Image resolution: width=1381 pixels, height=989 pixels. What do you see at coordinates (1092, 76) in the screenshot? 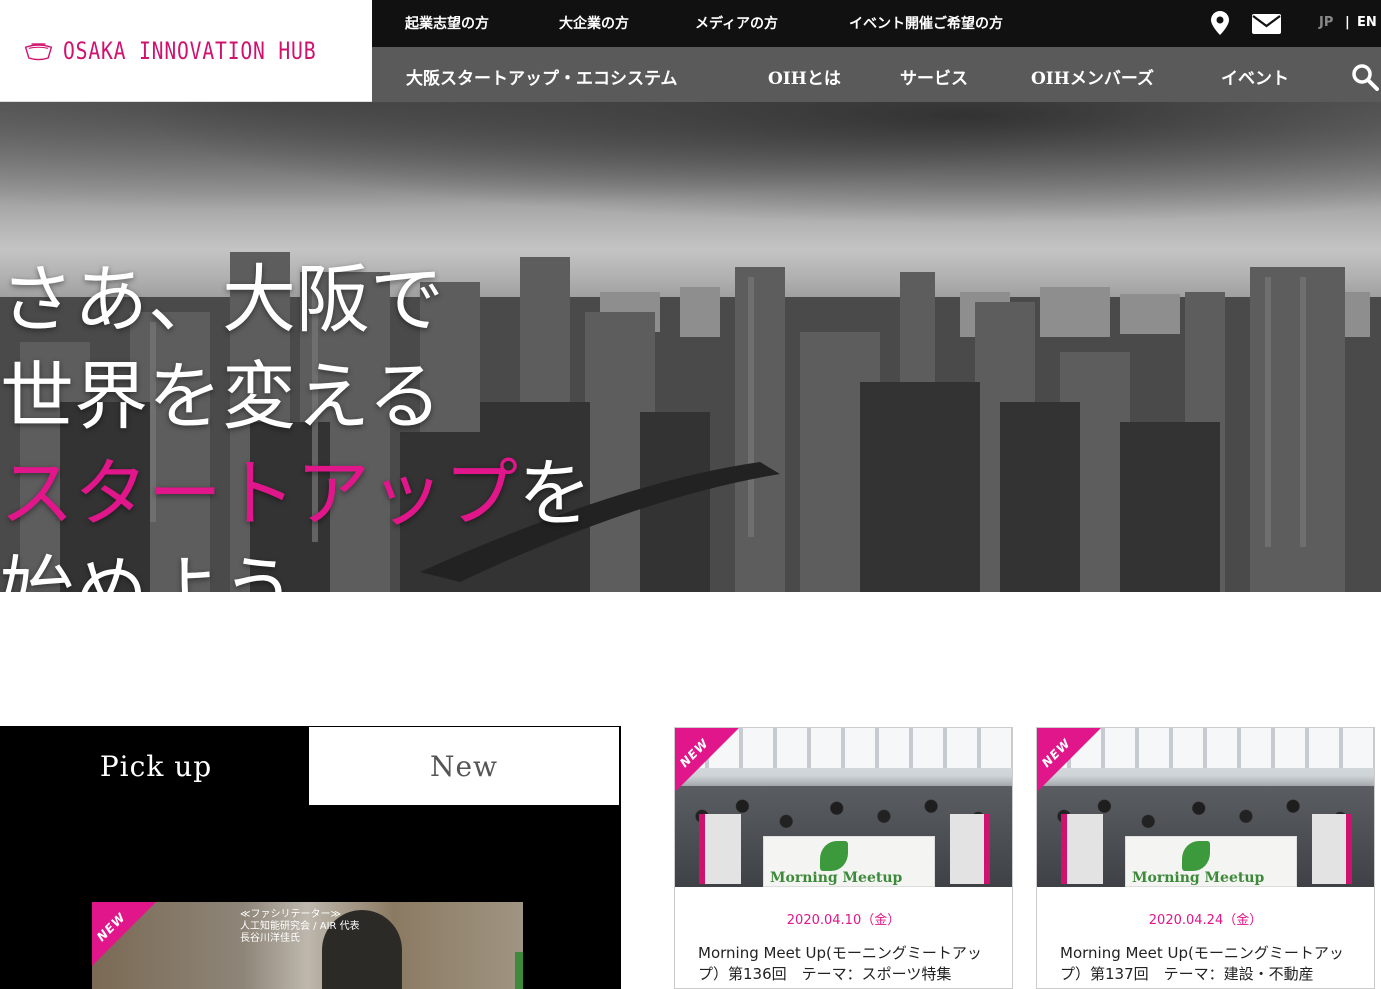
I see `nav-oih-members: OIHメンバーズ` at bounding box center [1092, 76].